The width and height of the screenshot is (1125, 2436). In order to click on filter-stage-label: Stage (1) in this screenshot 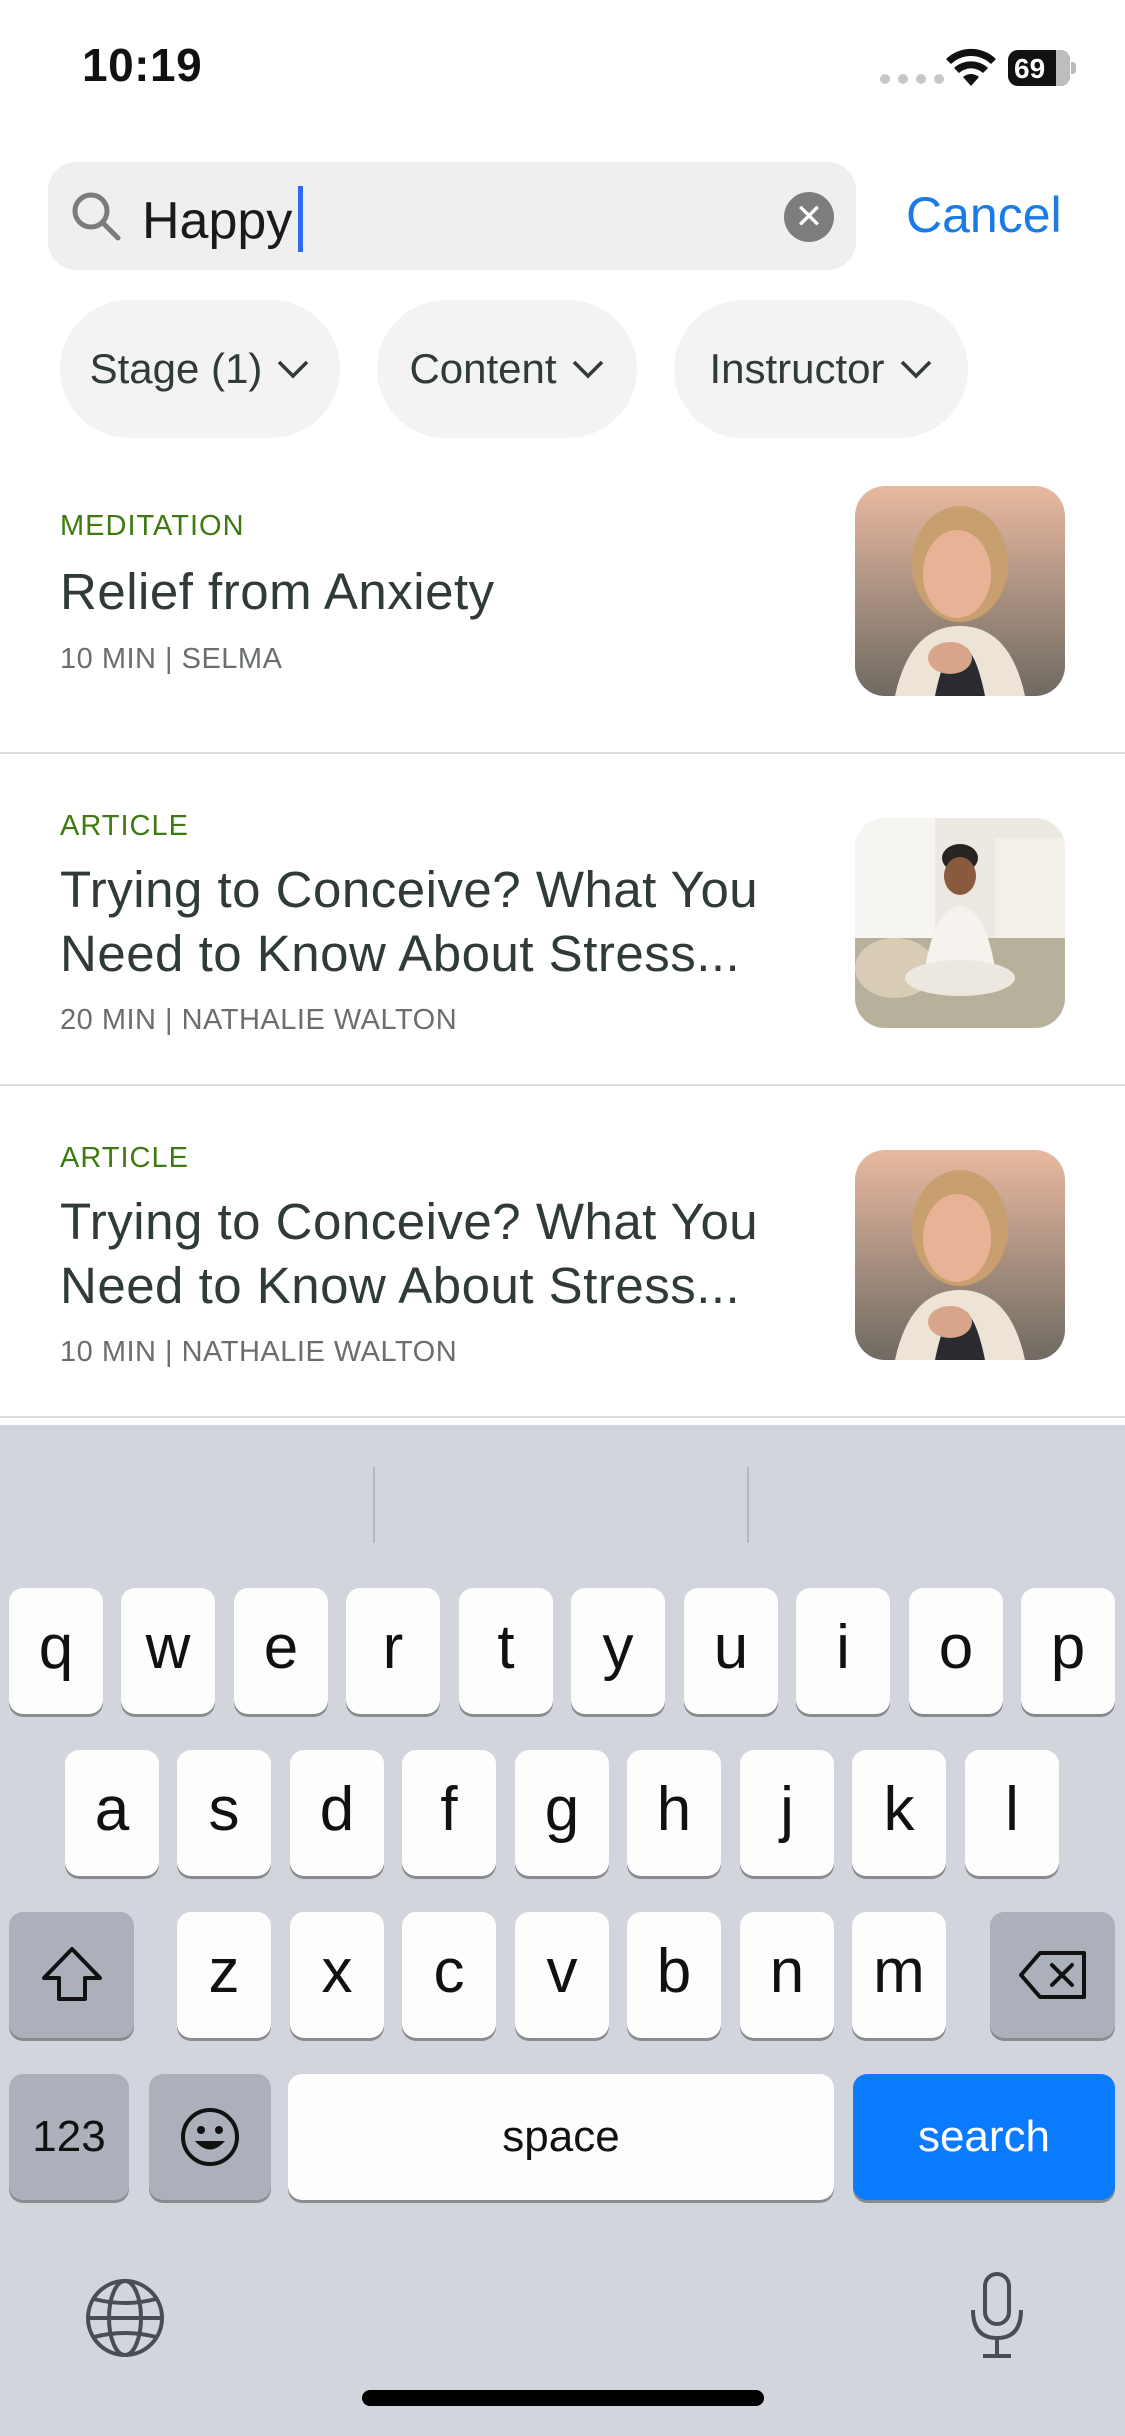, I will do `click(176, 368)`.